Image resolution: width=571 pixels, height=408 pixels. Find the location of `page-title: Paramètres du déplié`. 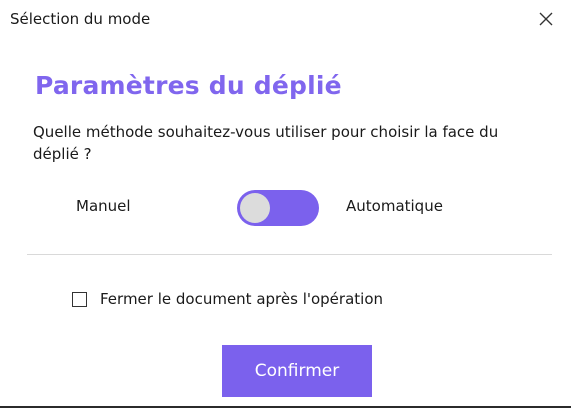

page-title: Paramètres du déplié is located at coordinates (188, 85).